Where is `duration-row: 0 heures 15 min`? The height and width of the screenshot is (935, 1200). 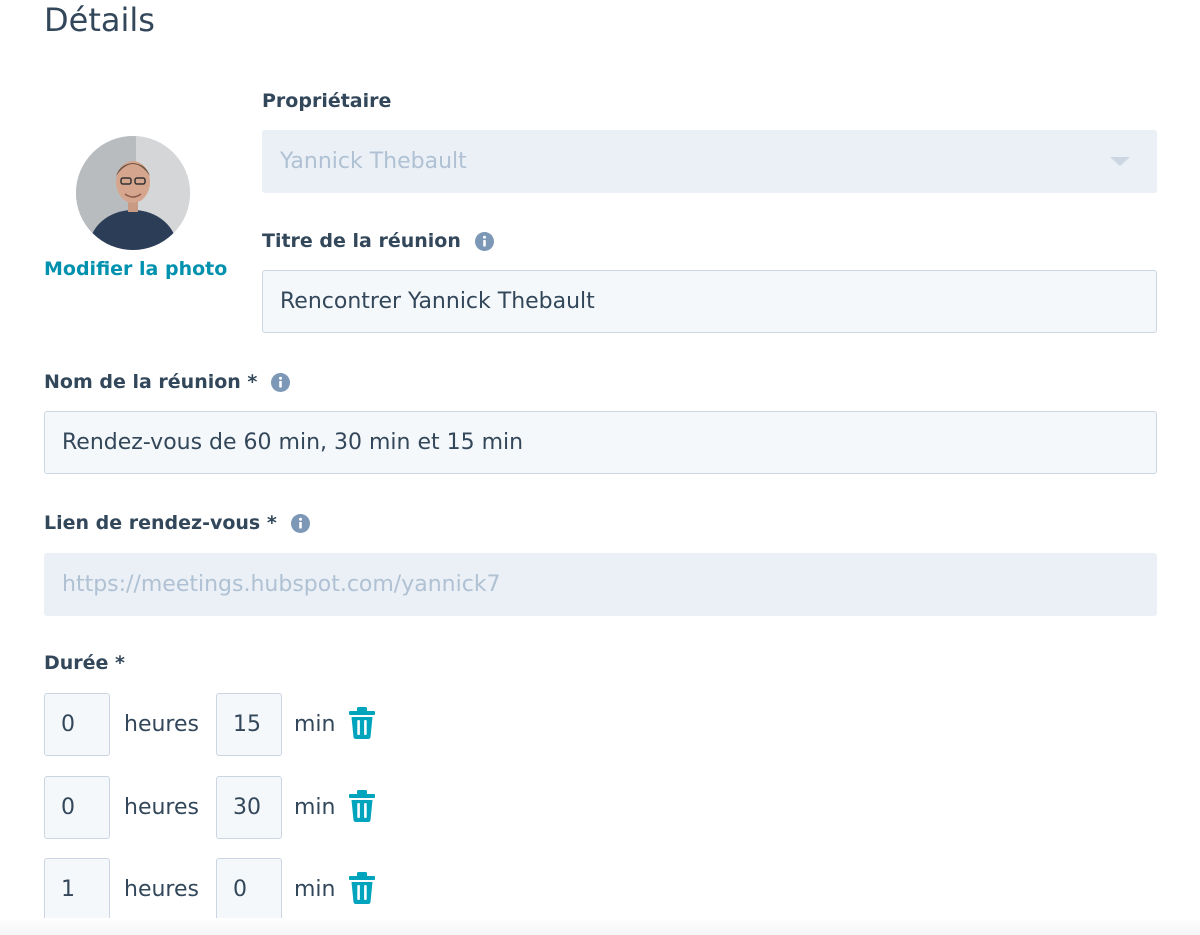 duration-row: 0 heures 15 min is located at coordinates (244, 724).